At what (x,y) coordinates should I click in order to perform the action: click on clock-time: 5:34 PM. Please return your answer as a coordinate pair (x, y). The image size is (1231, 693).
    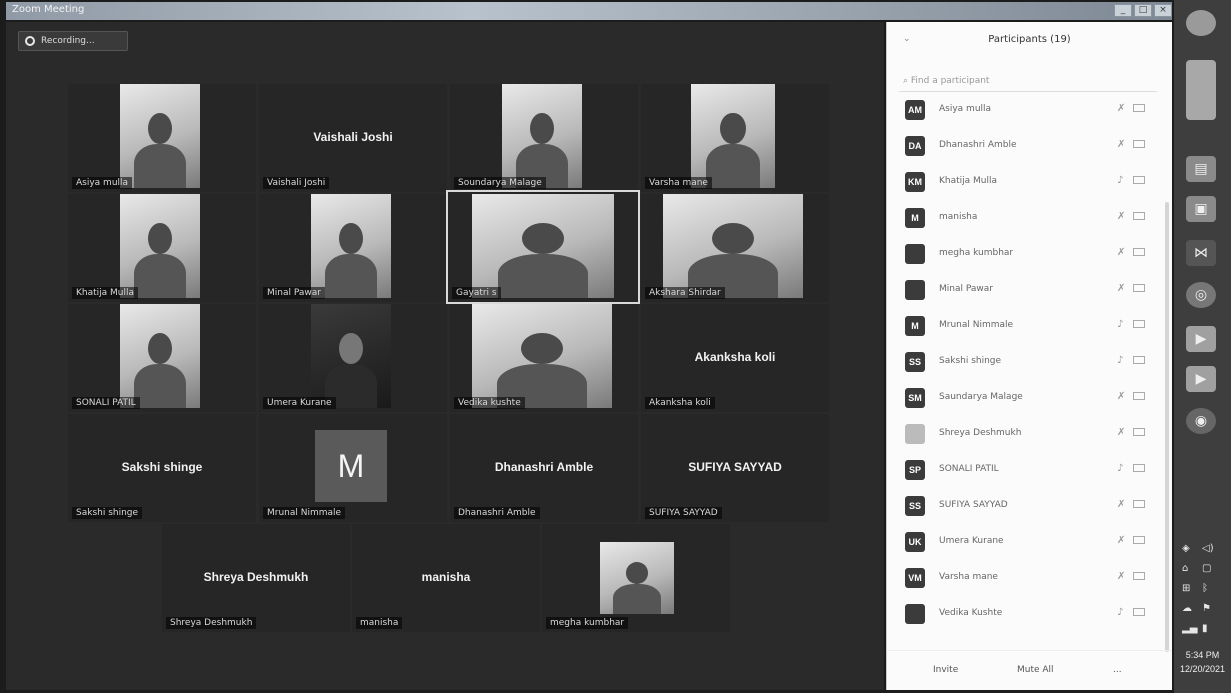
    Looking at the image, I should click on (1202, 655).